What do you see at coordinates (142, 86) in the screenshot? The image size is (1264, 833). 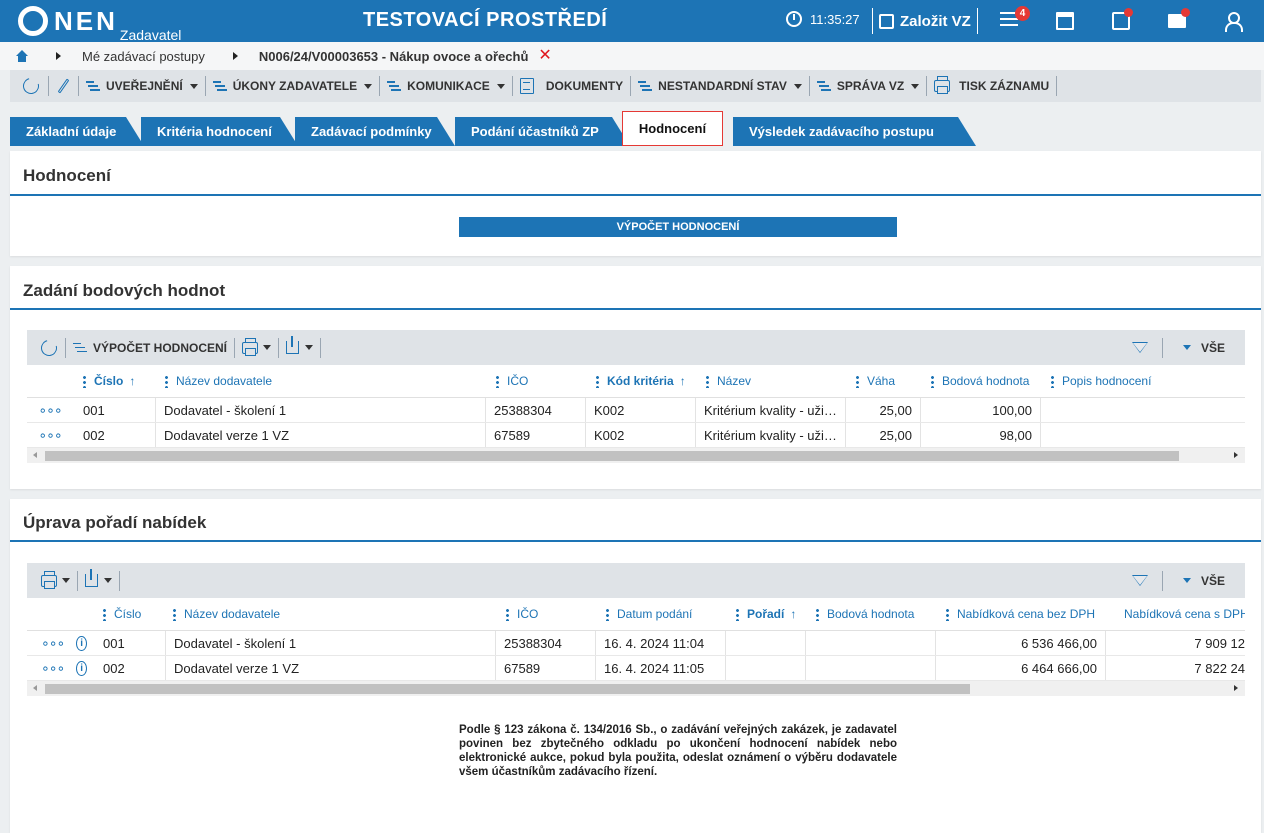 I see `publication-menu: UVEŘEJNĚNÍ` at bounding box center [142, 86].